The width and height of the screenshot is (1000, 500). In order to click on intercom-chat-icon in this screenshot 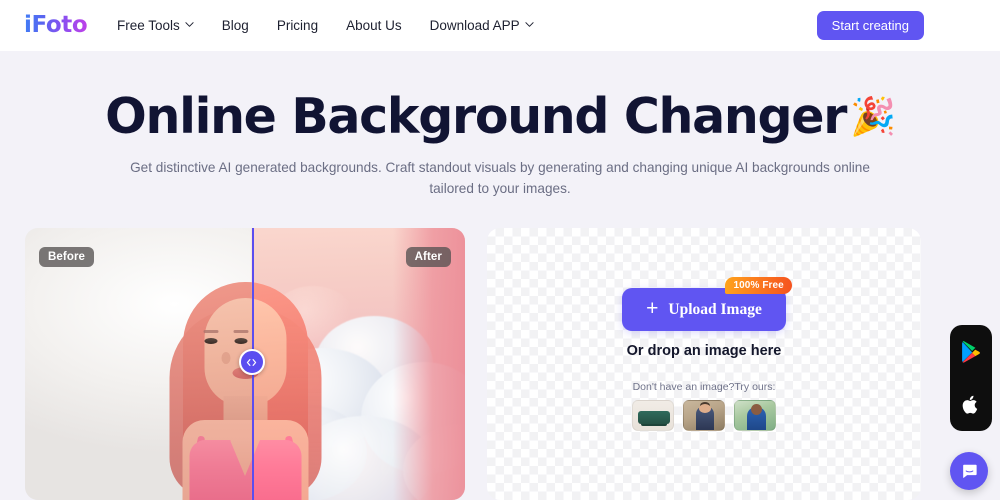, I will do `click(969, 471)`.